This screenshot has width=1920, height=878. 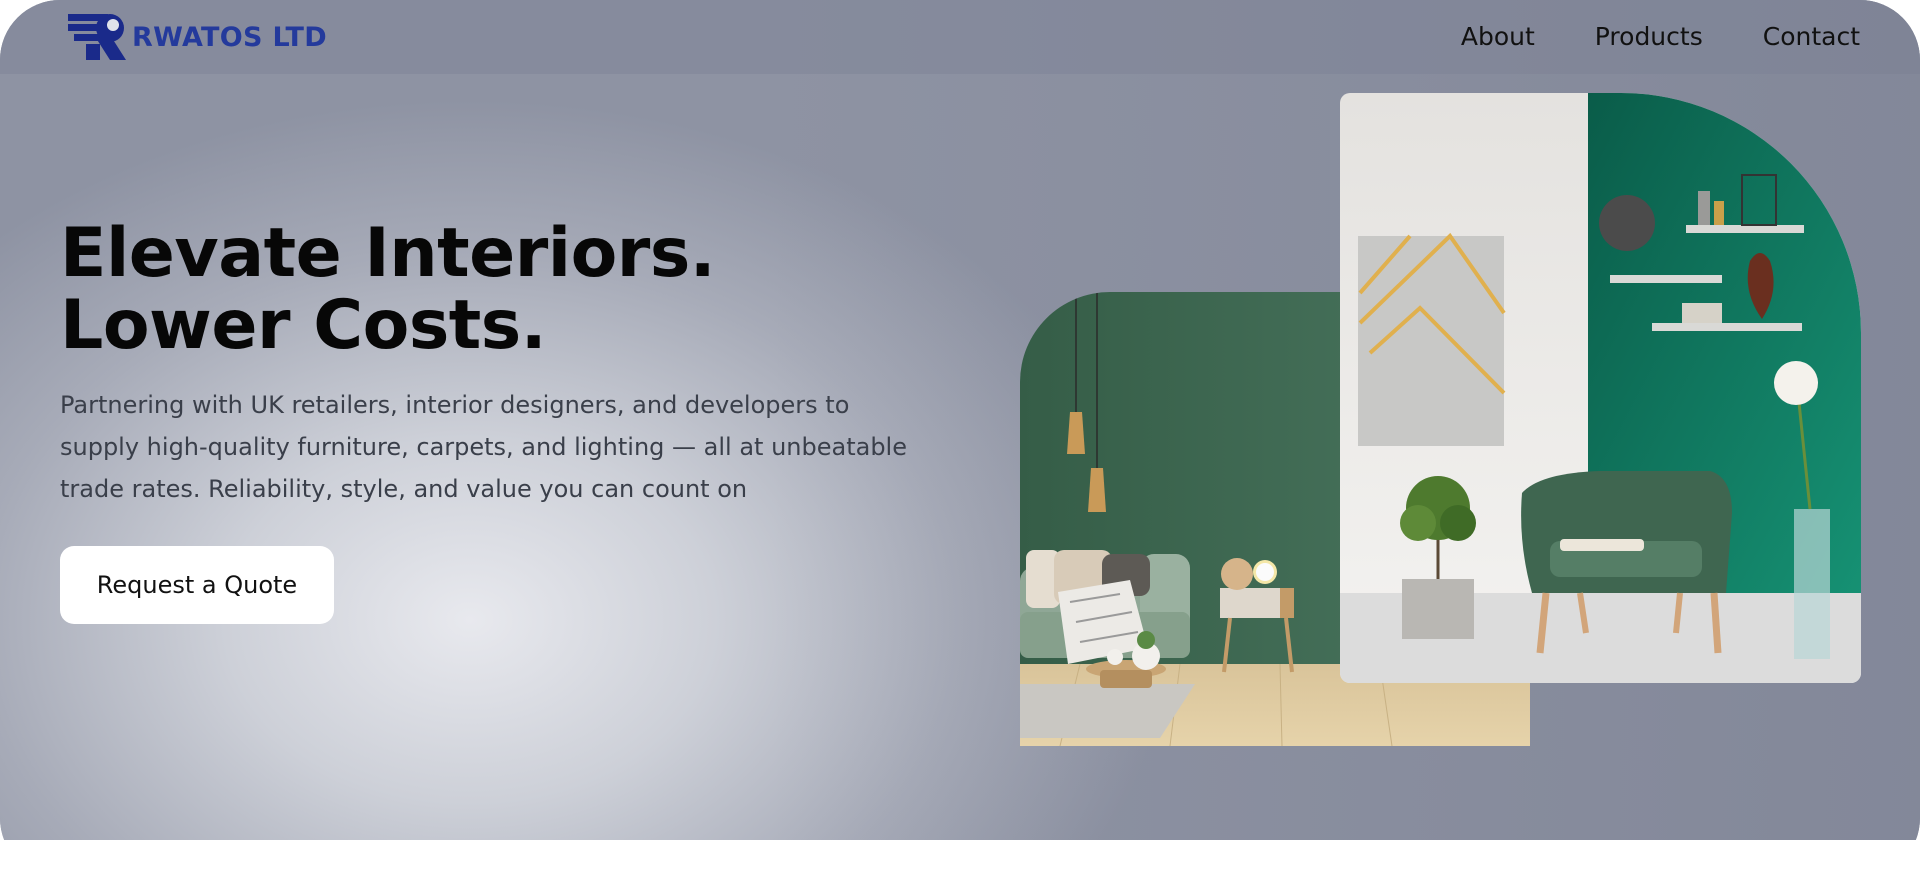 What do you see at coordinates (97, 37) in the screenshot?
I see `rwatos-logo-icon` at bounding box center [97, 37].